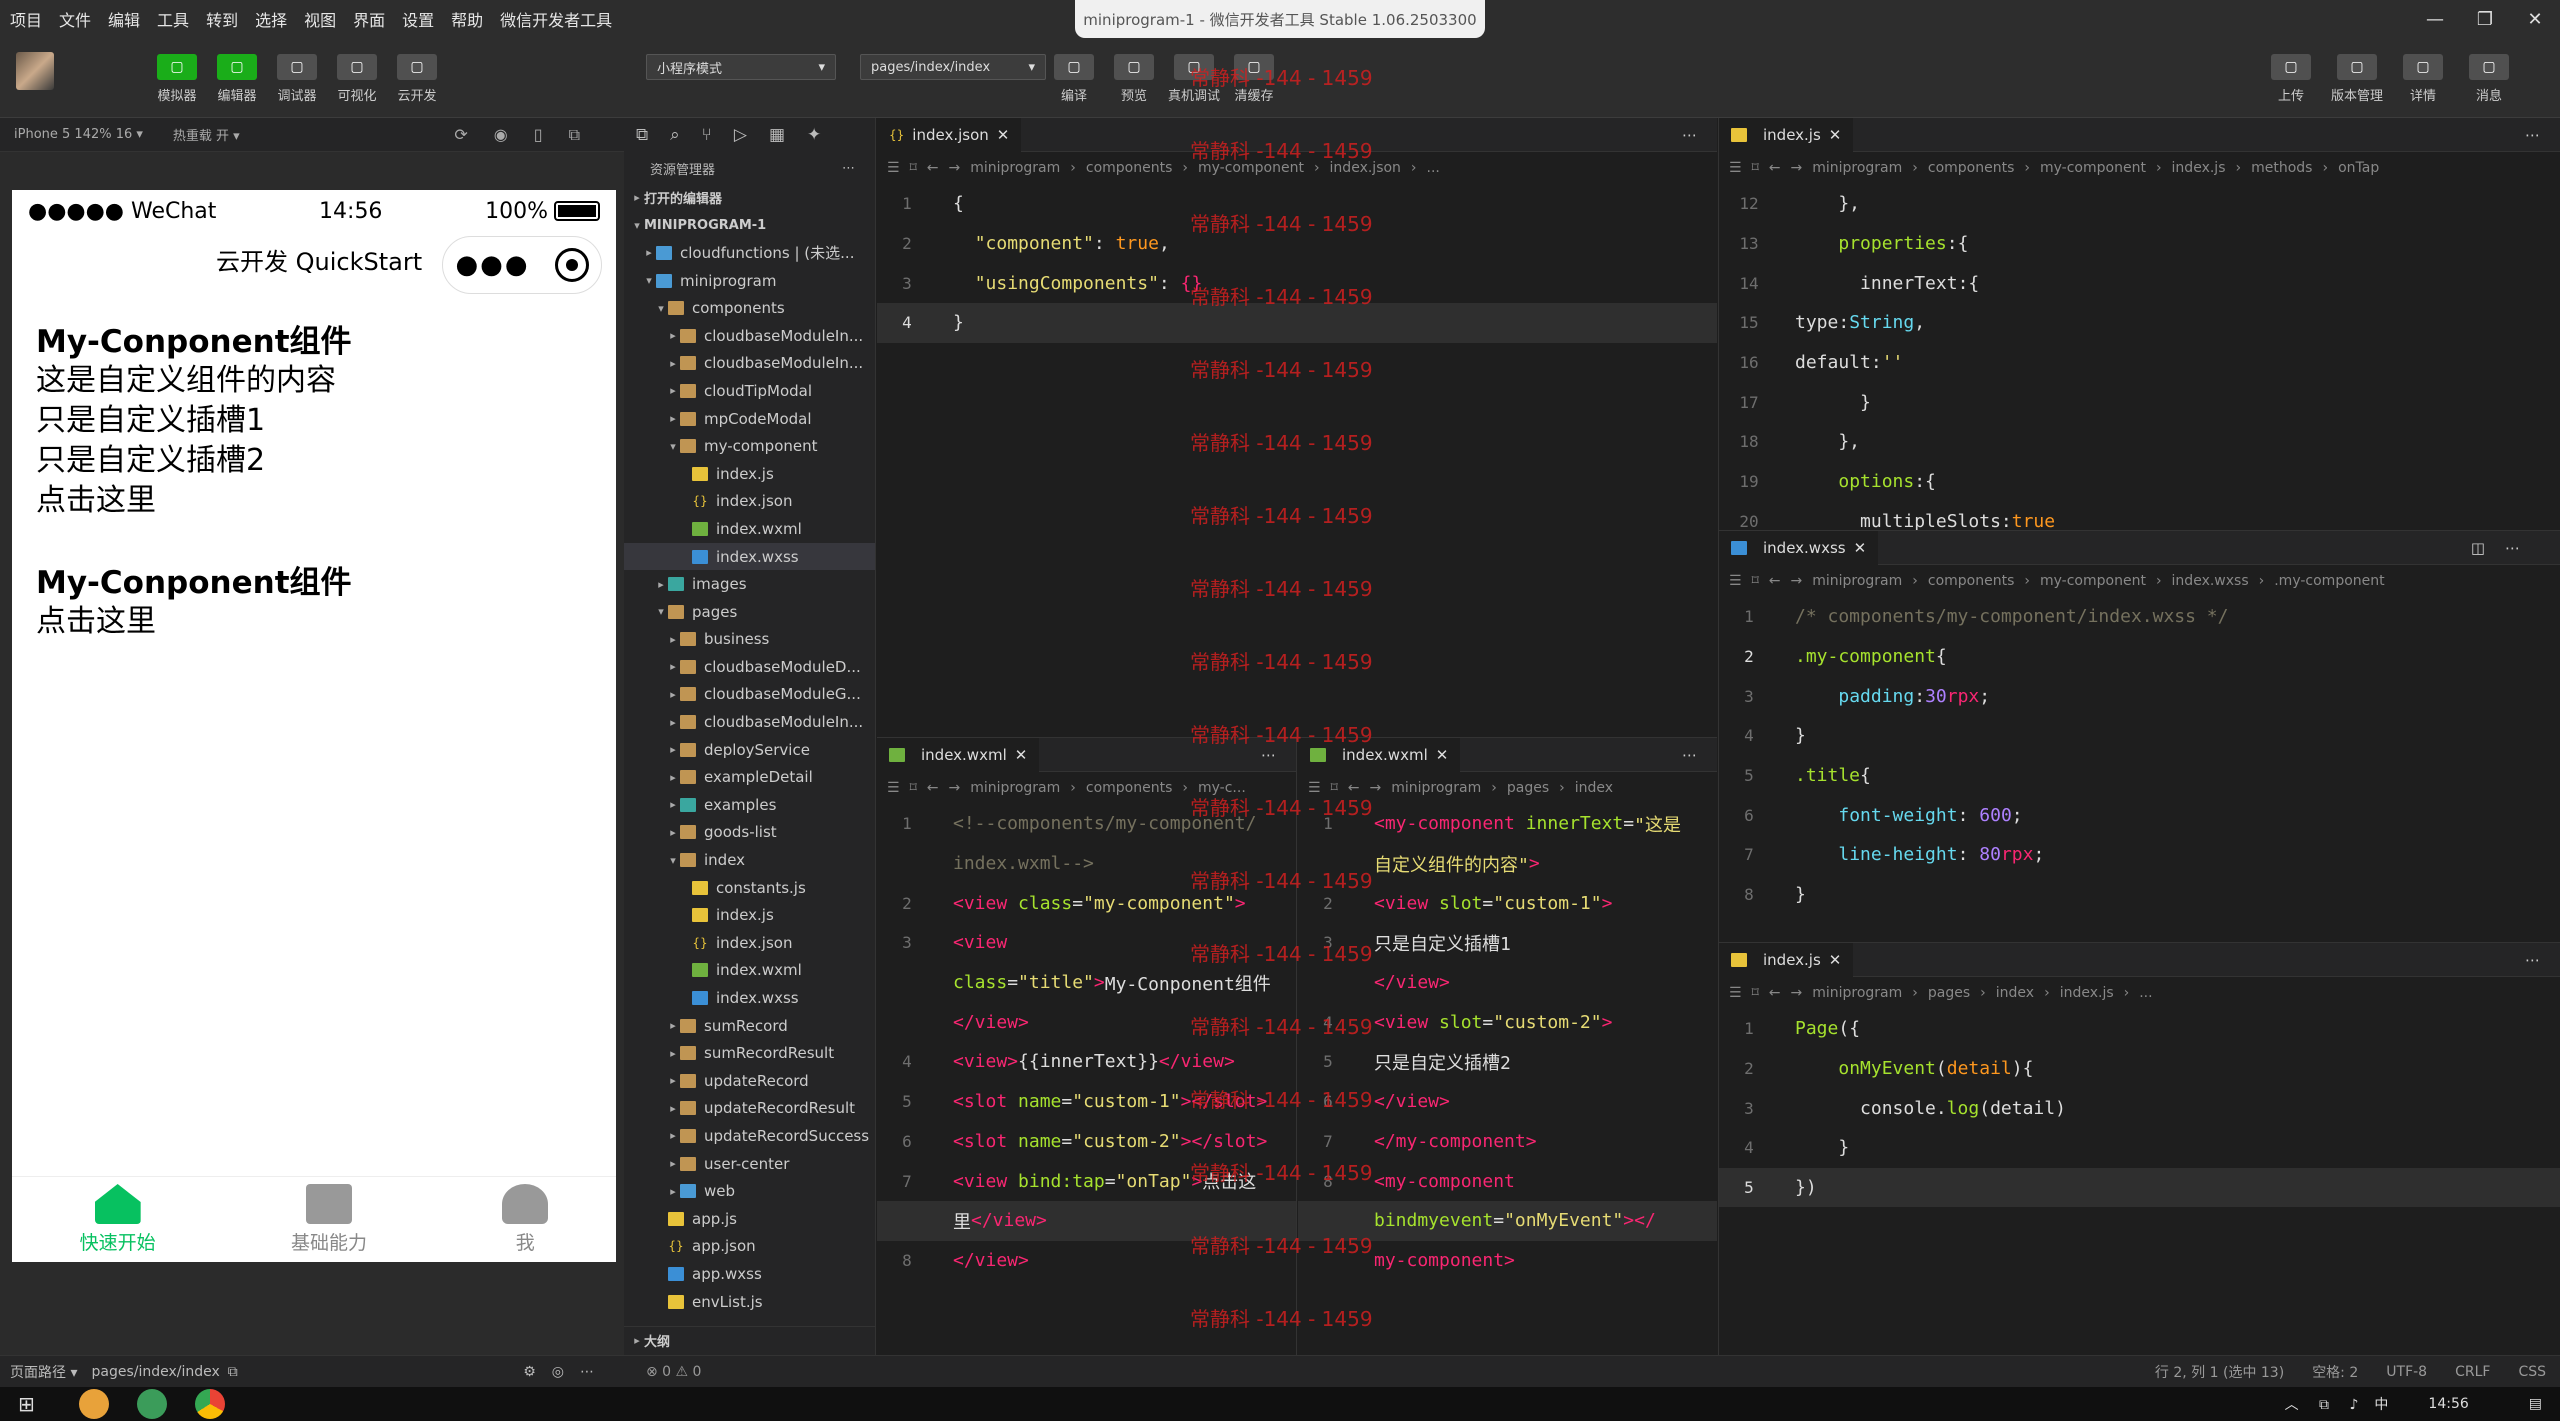 This screenshot has width=2560, height=1421. What do you see at coordinates (1254, 79) in the screenshot?
I see `layers-button: ▢ 清缓存` at bounding box center [1254, 79].